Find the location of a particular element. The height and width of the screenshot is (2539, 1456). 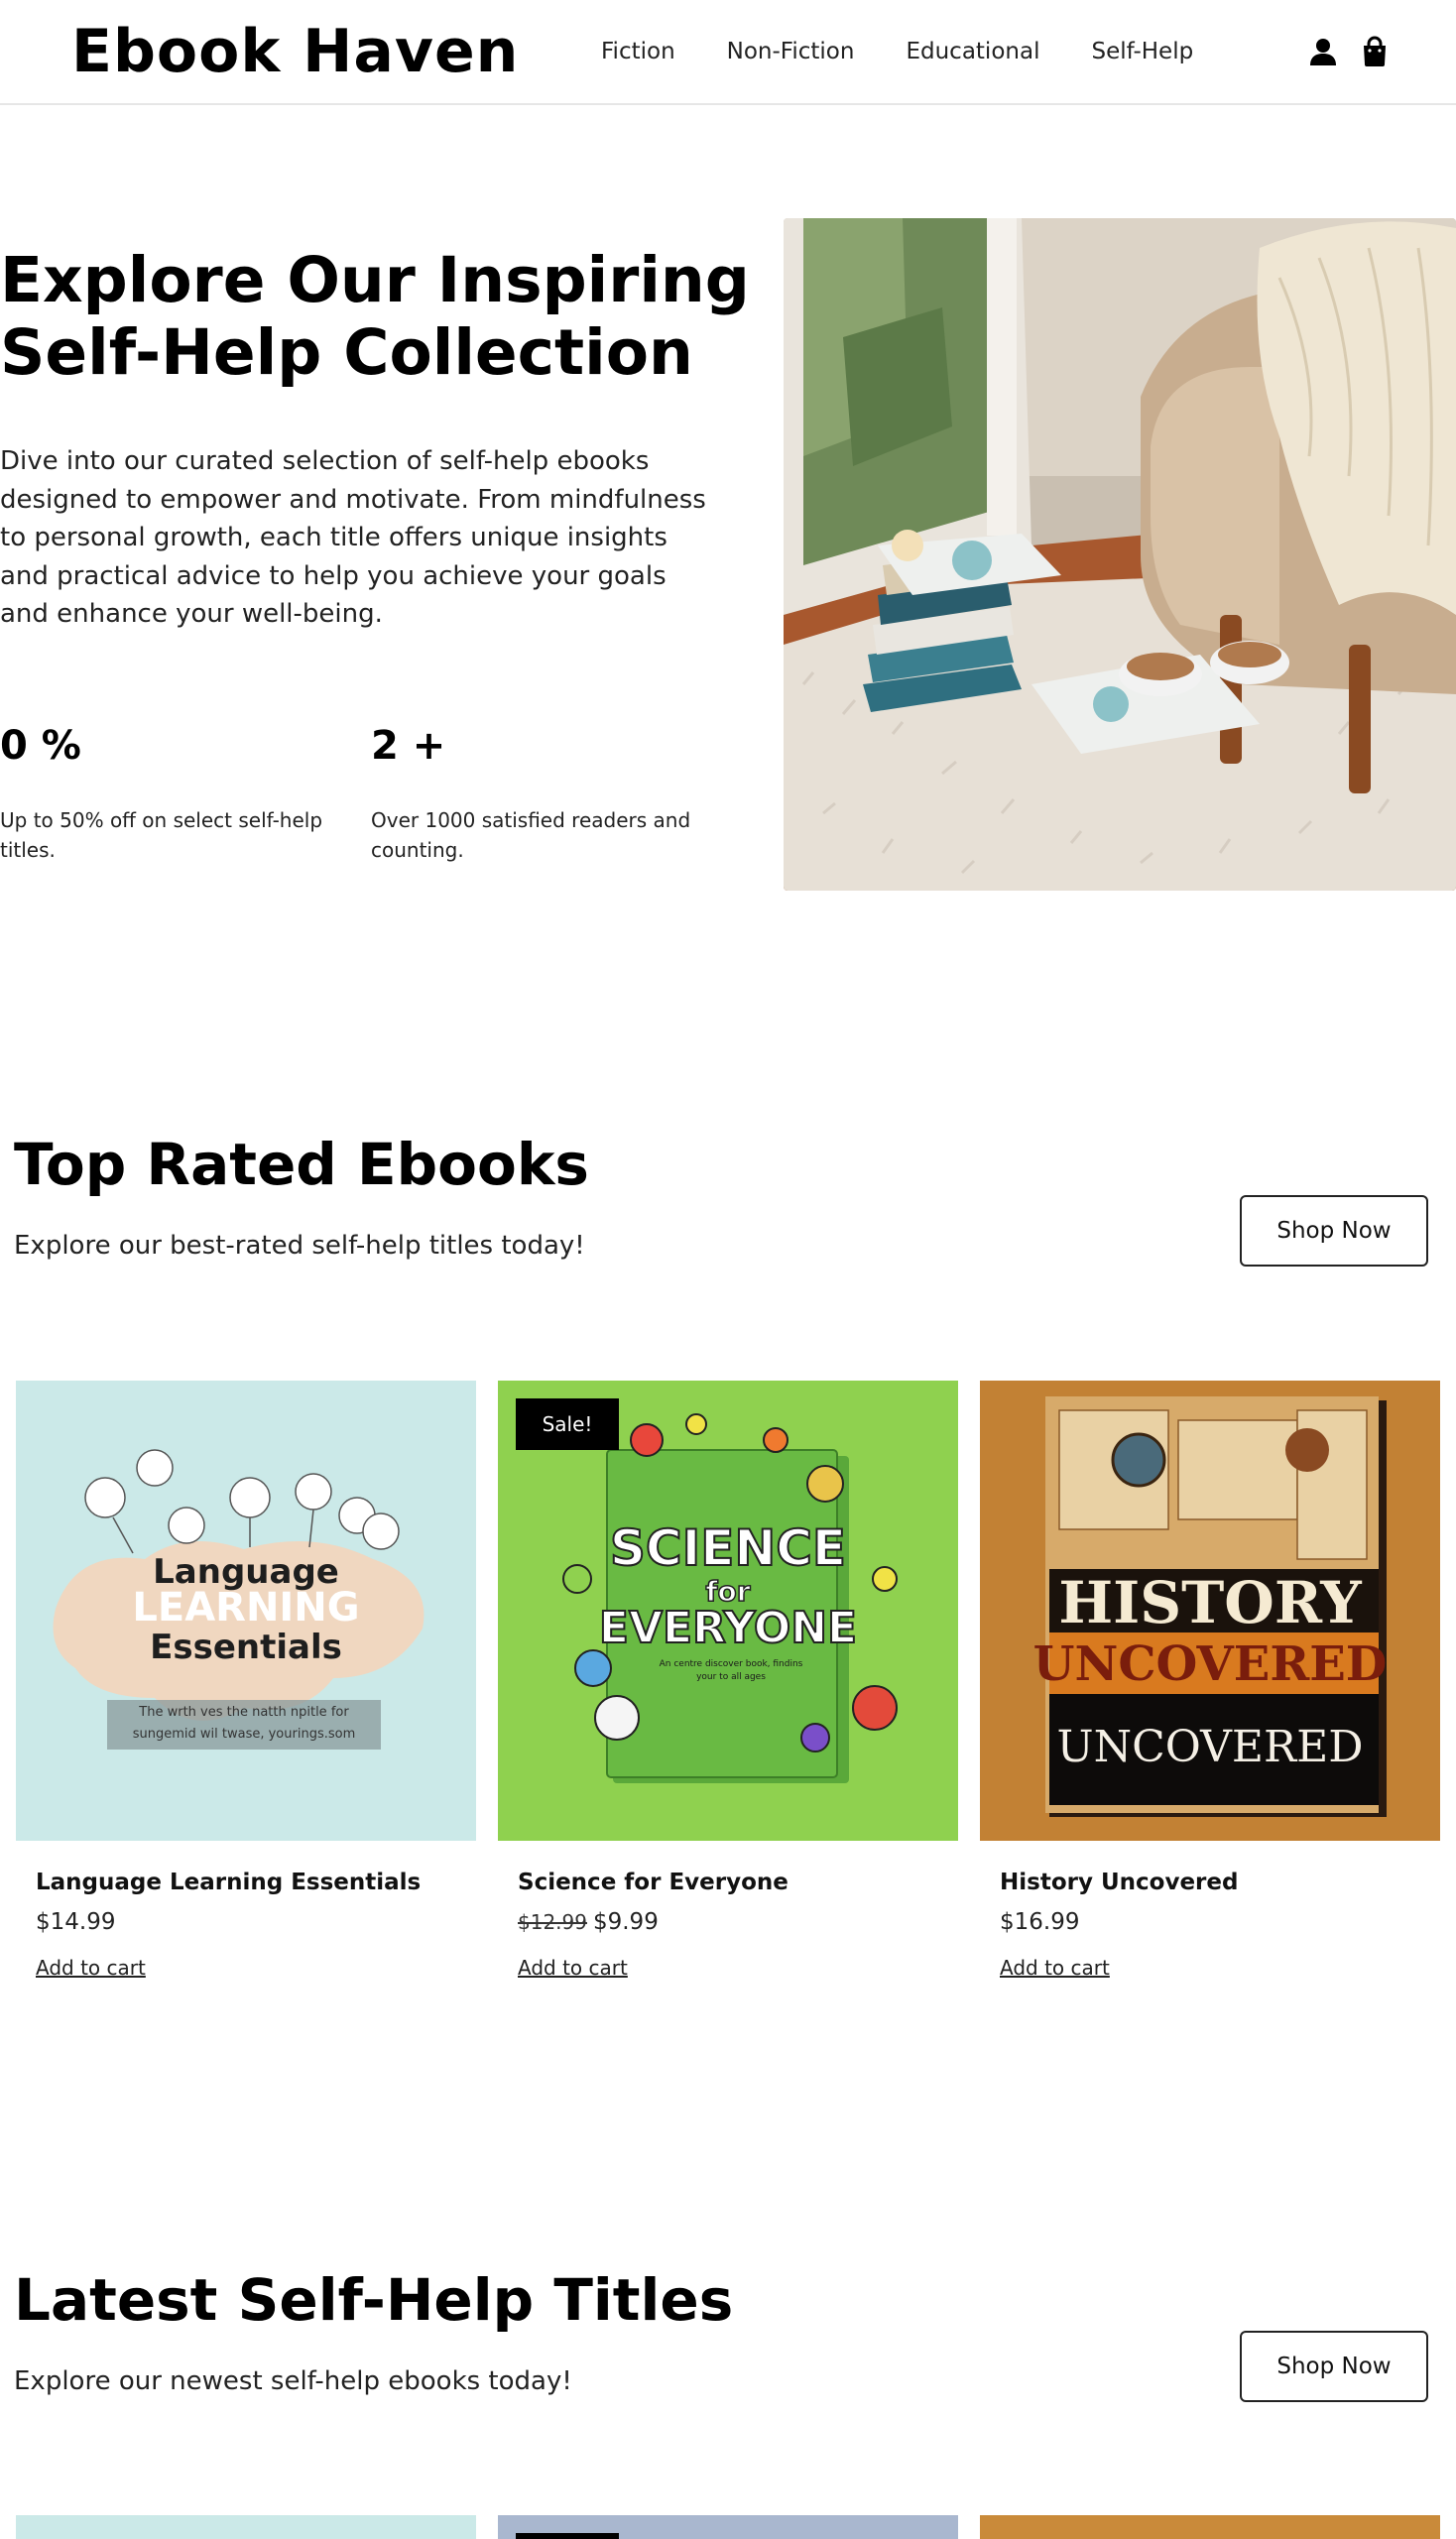

product-price: $14.99 is located at coordinates (75, 1922).